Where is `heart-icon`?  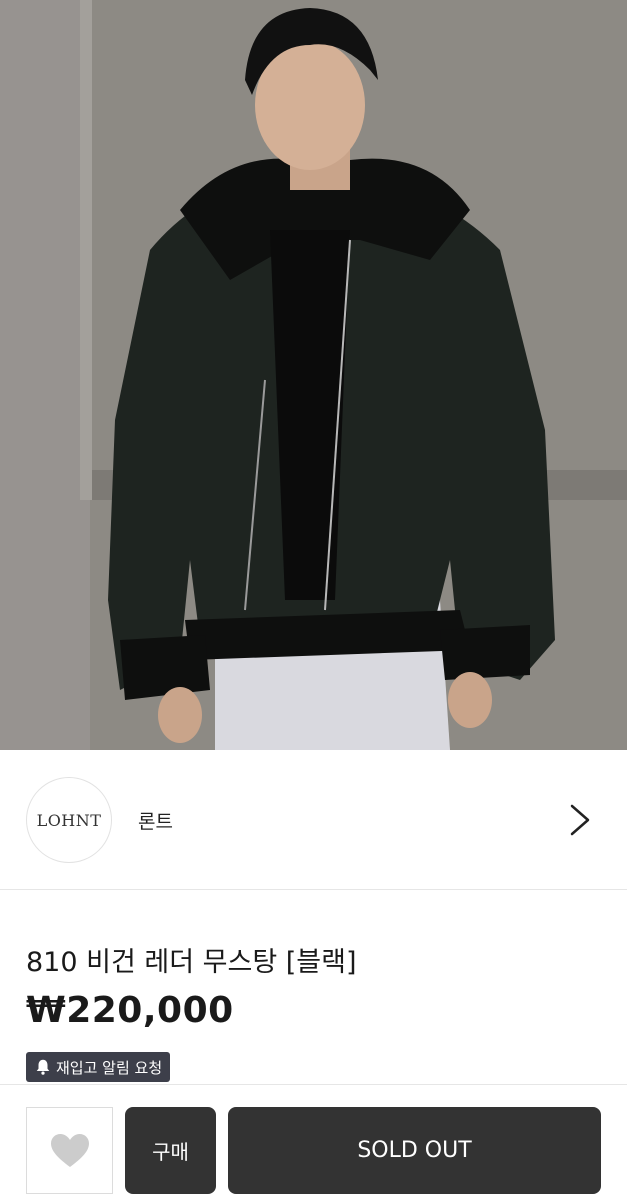
heart-icon is located at coordinates (69, 1150).